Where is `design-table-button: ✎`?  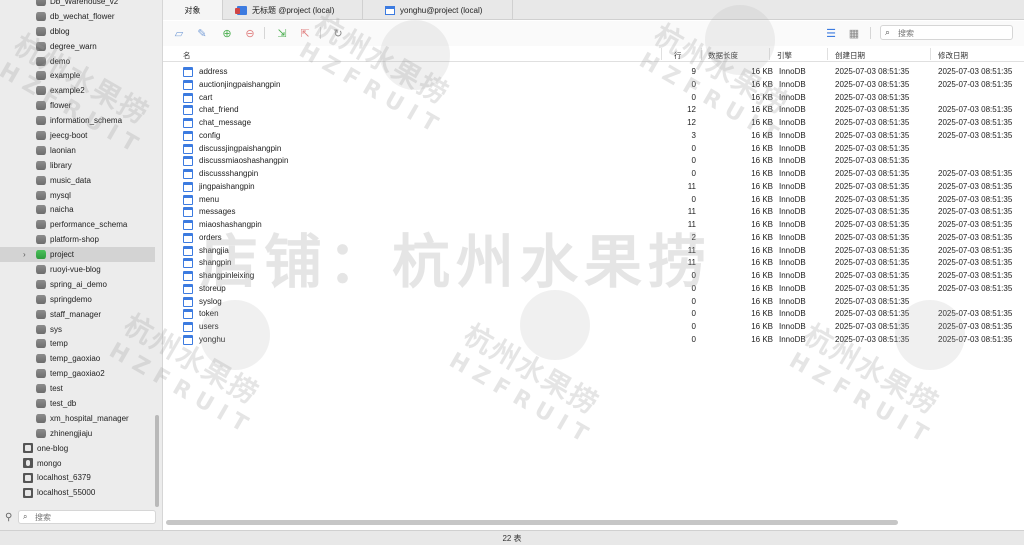 design-table-button: ✎ is located at coordinates (202, 33).